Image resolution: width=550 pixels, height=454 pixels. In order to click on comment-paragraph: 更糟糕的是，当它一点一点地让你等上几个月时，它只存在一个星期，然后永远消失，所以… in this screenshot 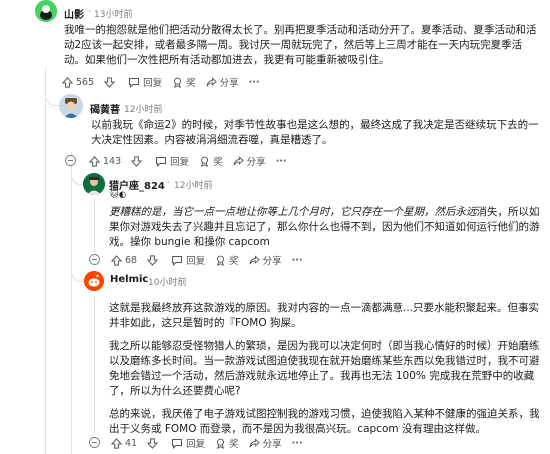, I will do `click(325, 227)`.